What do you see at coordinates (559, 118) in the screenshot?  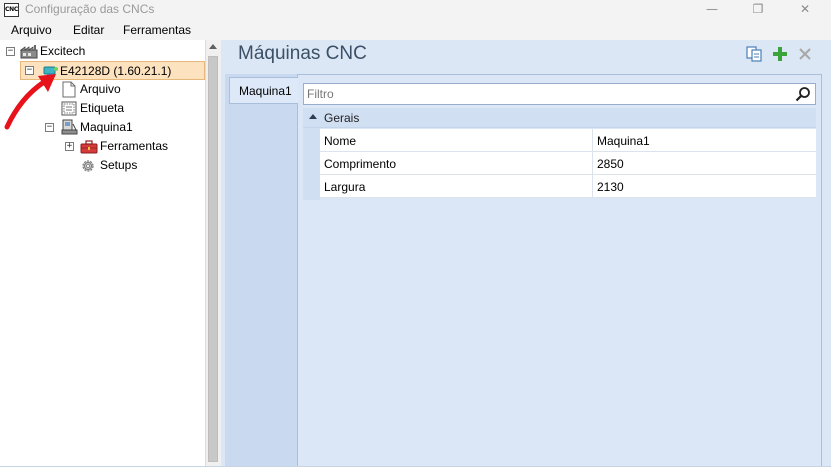 I see `category-row: Gerais` at bounding box center [559, 118].